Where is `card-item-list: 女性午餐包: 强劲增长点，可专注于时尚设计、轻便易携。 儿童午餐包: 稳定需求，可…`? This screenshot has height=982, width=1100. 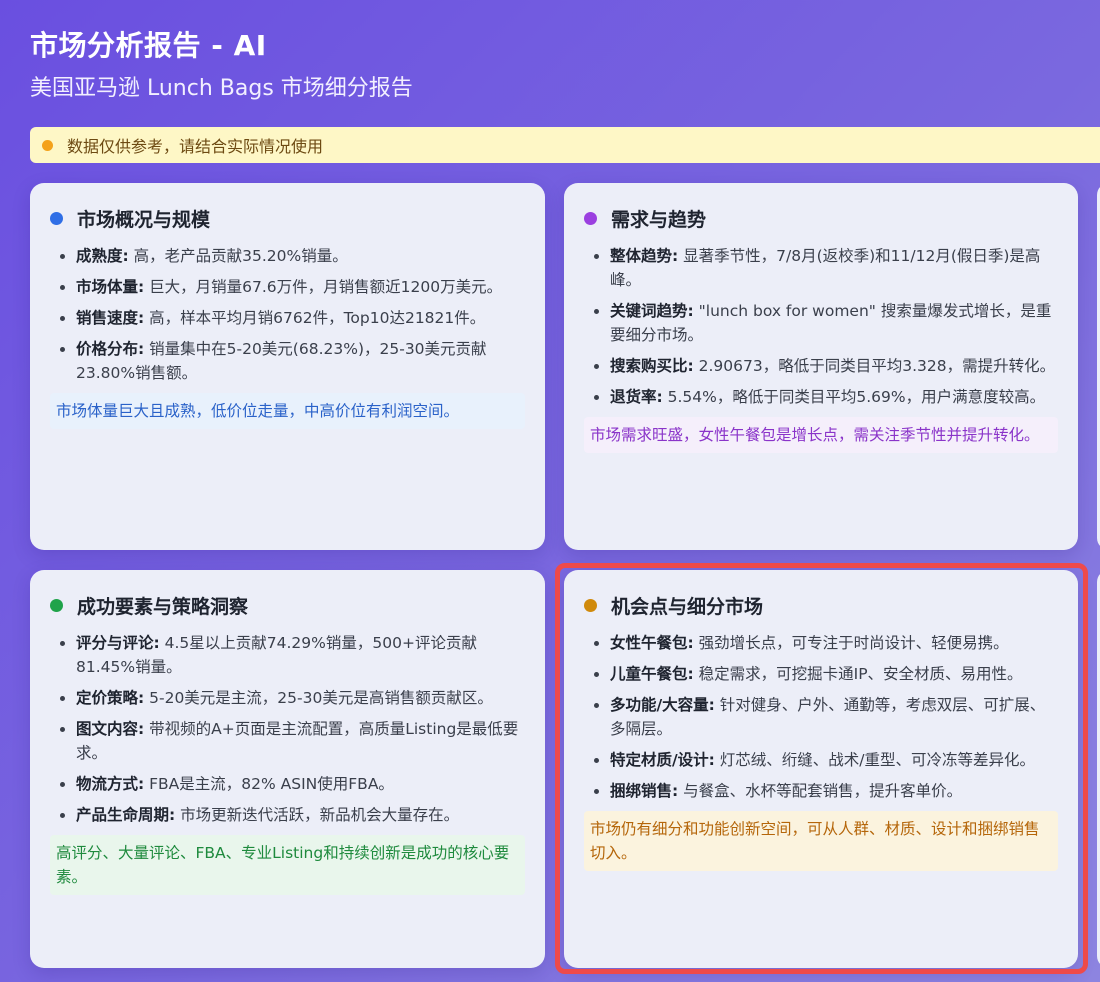
card-item-list: 女性午餐包: 强劲增长点，可专注于时尚设计、轻便易携。 儿童午餐包: 稳定需求，可… is located at coordinates (821, 717).